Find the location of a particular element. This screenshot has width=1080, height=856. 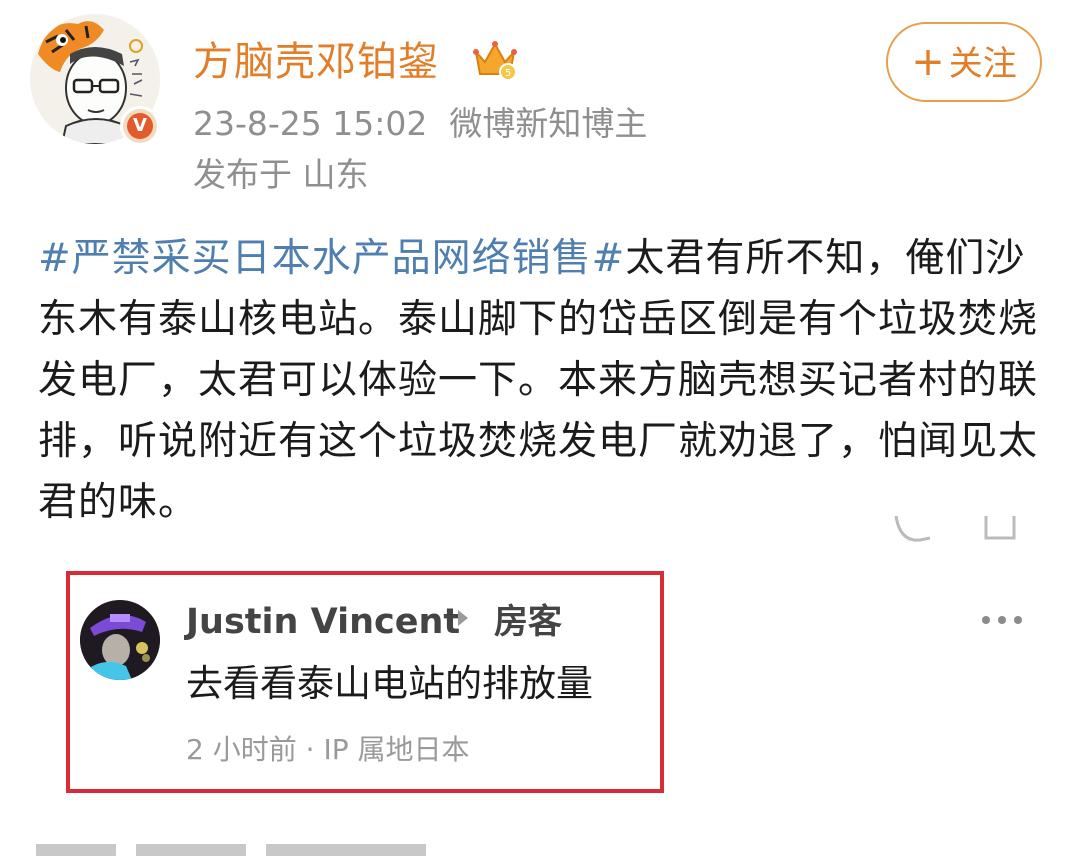

triangle-right-icon is located at coordinates (463, 618).